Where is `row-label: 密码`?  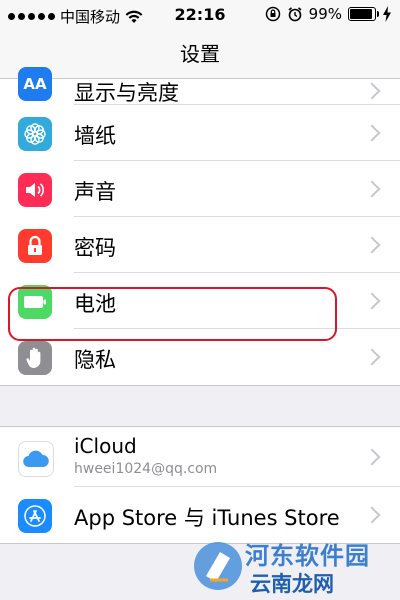
row-label: 密码 is located at coordinates (95, 248).